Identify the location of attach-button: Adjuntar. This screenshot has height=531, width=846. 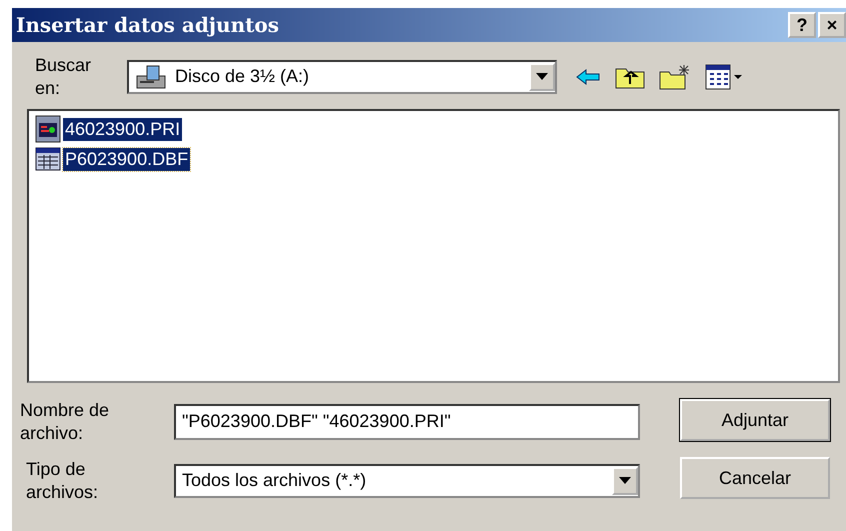
(755, 420).